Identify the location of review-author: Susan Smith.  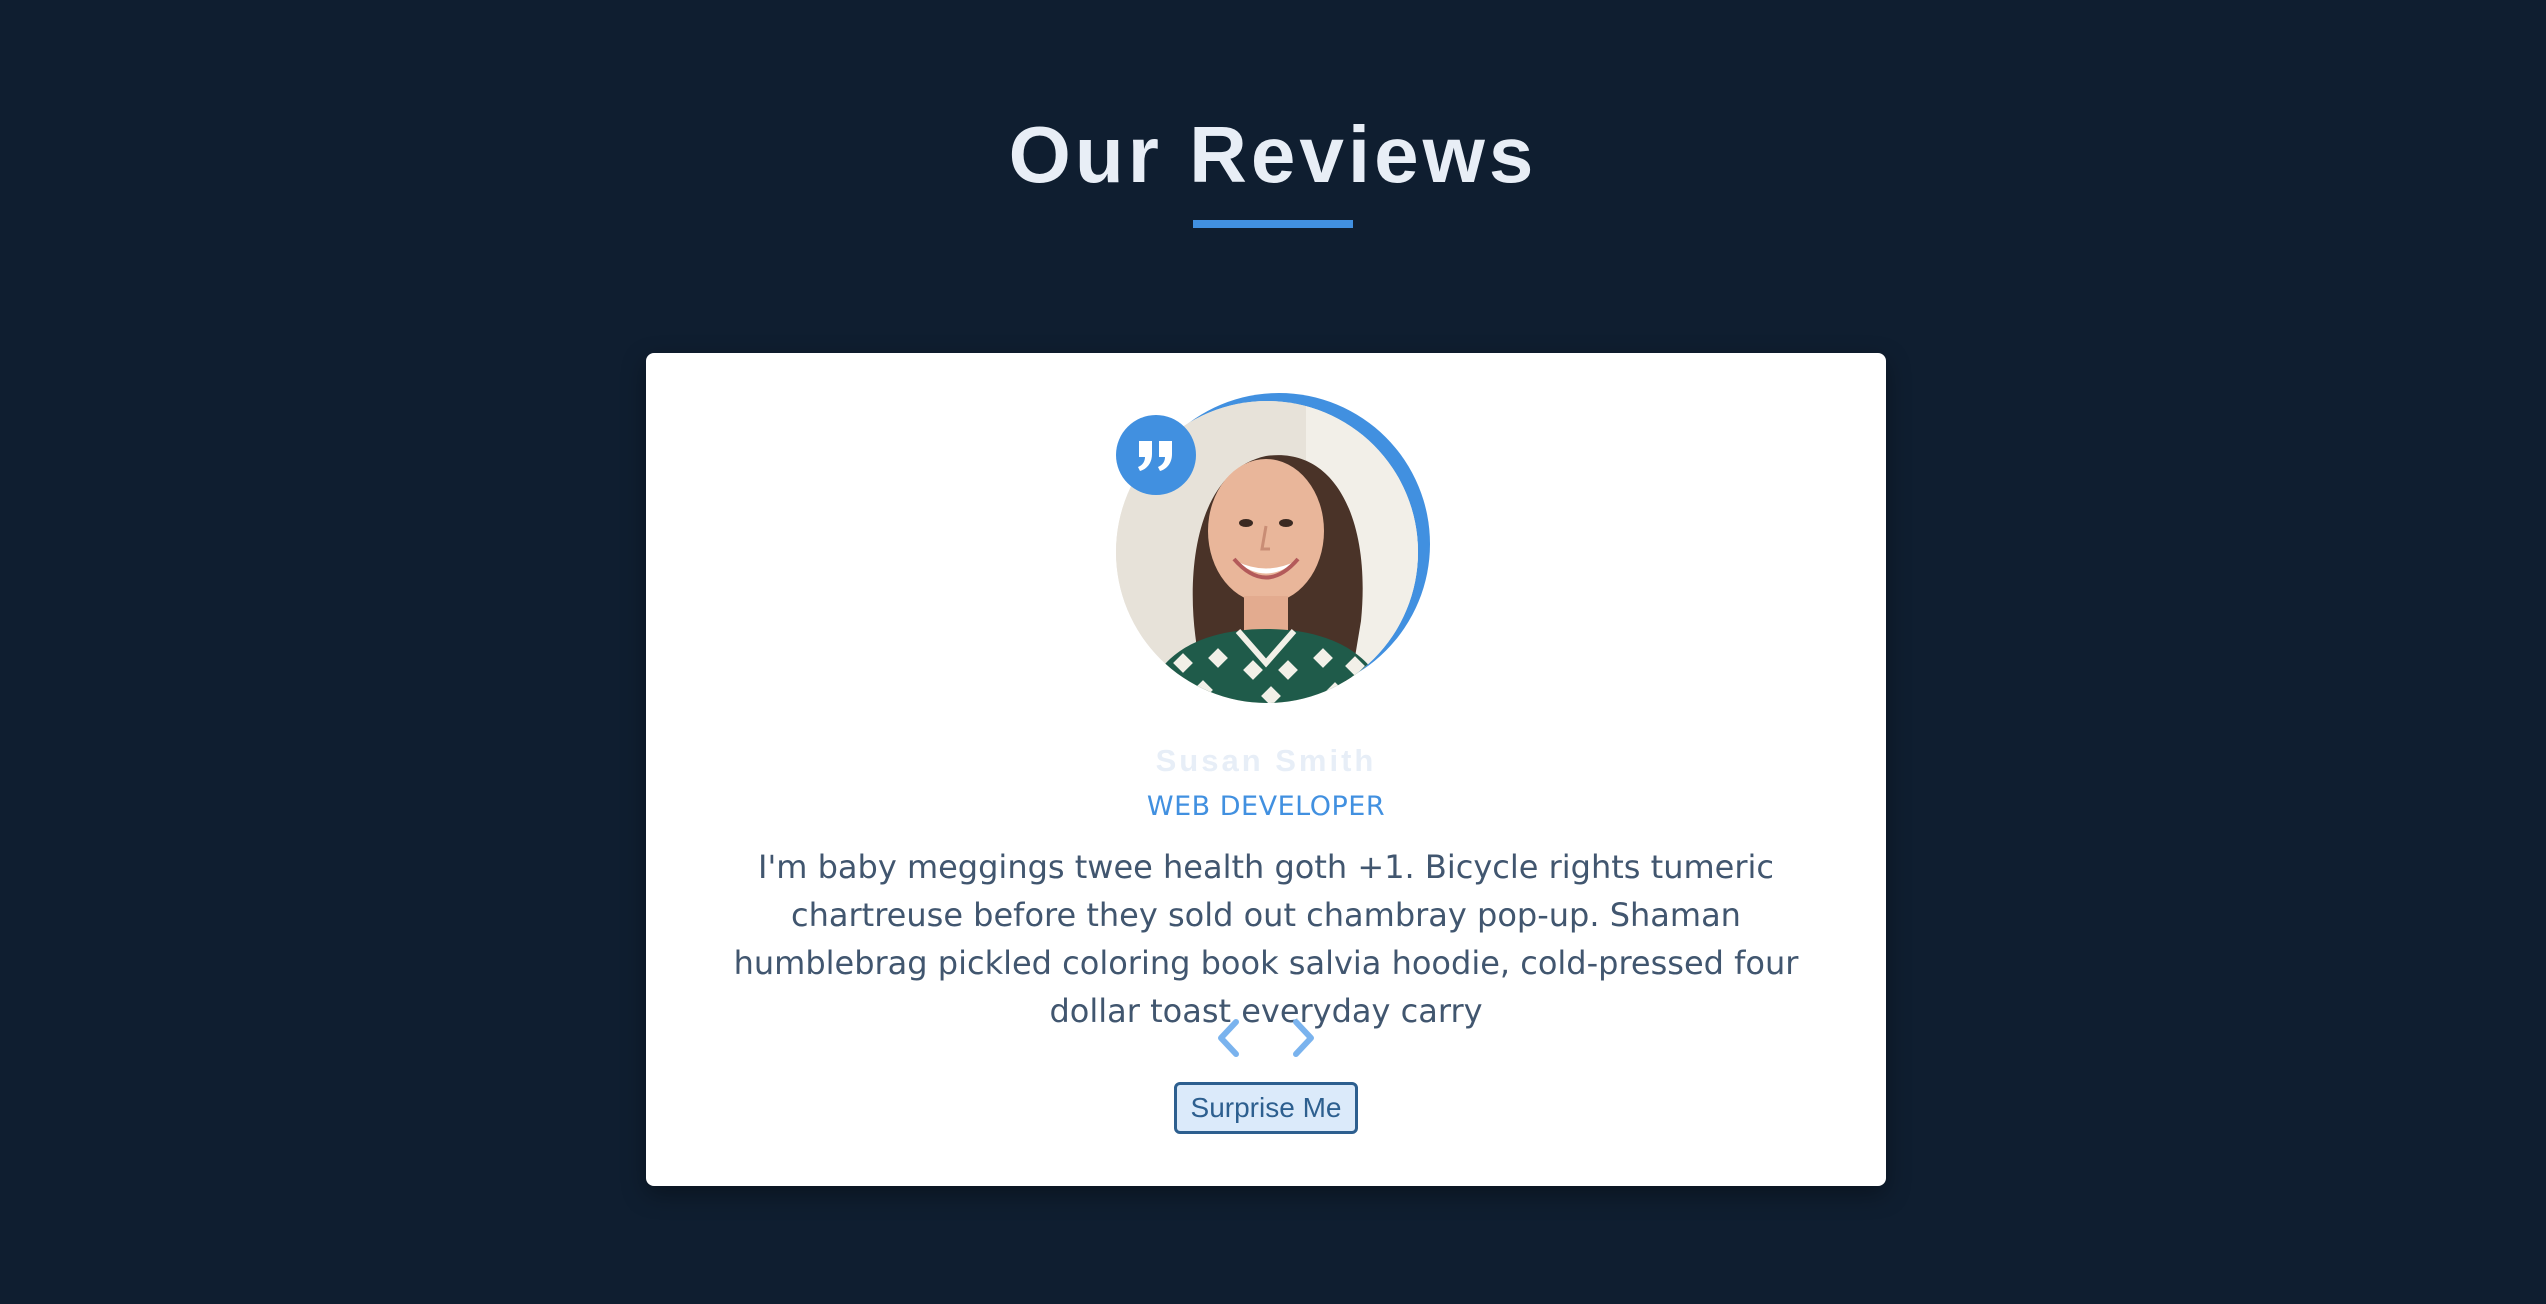
(1266, 760).